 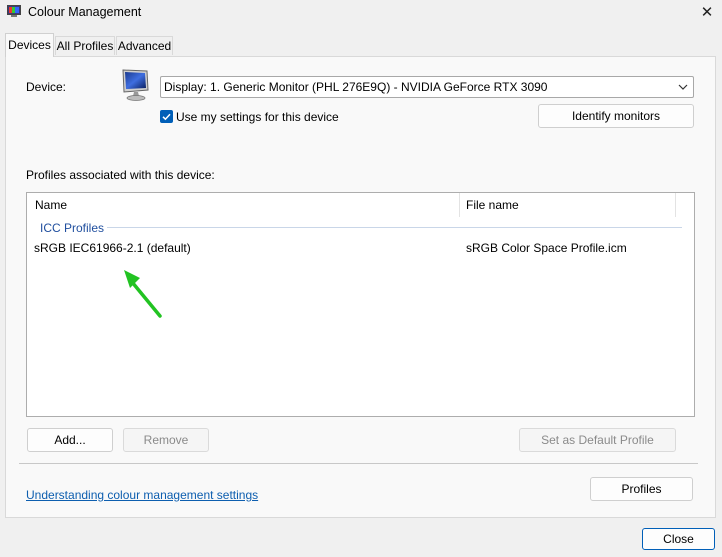 What do you see at coordinates (120, 175) in the screenshot?
I see `profiles-section-label: Profiles associated with this device:` at bounding box center [120, 175].